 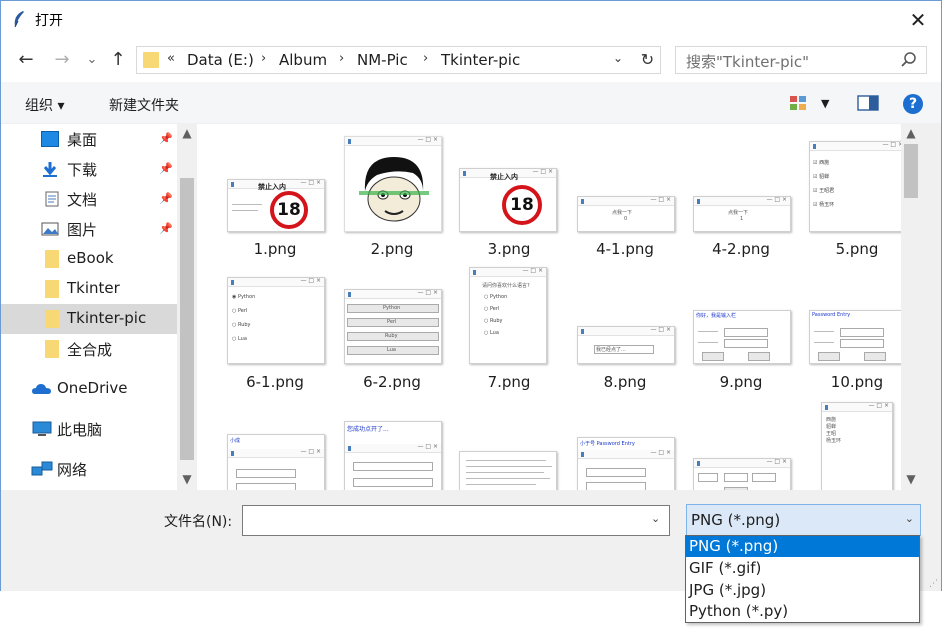 What do you see at coordinates (275, 382) in the screenshot?
I see `file-name: 6-1.png` at bounding box center [275, 382].